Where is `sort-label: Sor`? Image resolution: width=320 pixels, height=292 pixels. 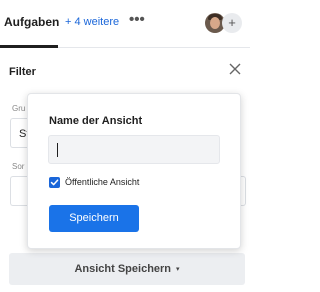 sort-label: Sor is located at coordinates (18, 166).